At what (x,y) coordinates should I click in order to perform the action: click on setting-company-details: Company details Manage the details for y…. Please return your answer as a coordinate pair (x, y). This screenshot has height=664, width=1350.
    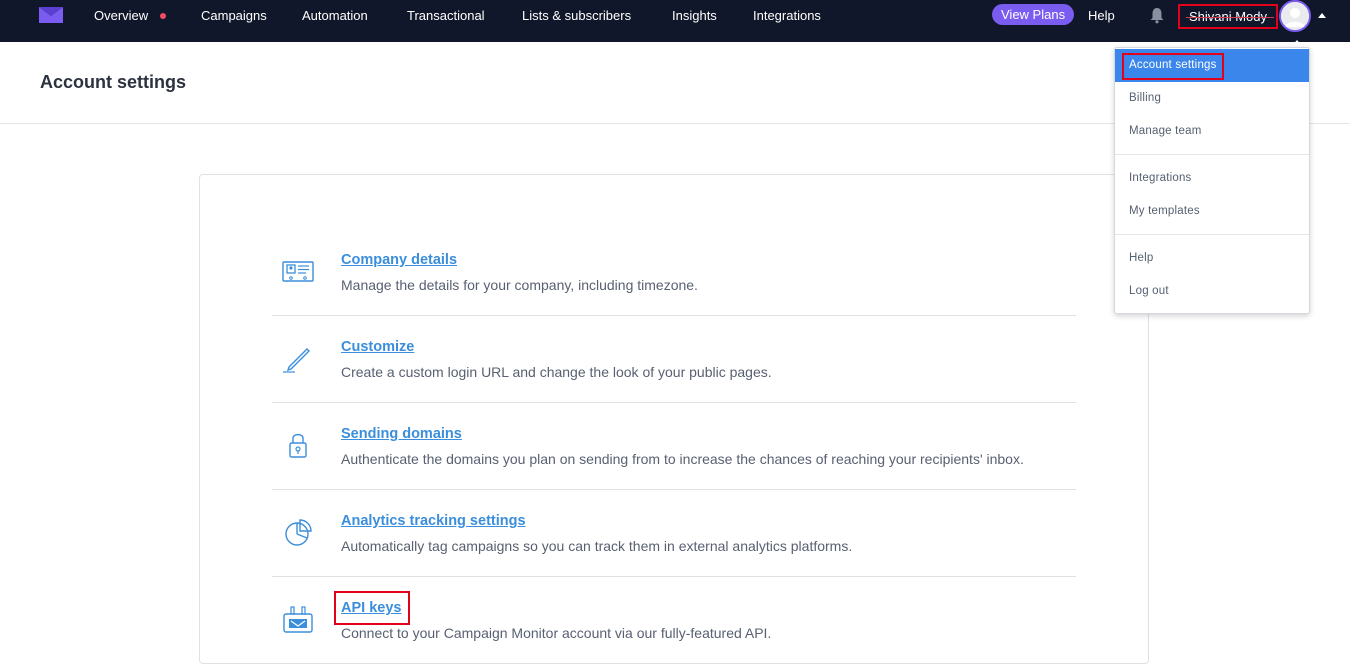
    Looking at the image, I should click on (674, 272).